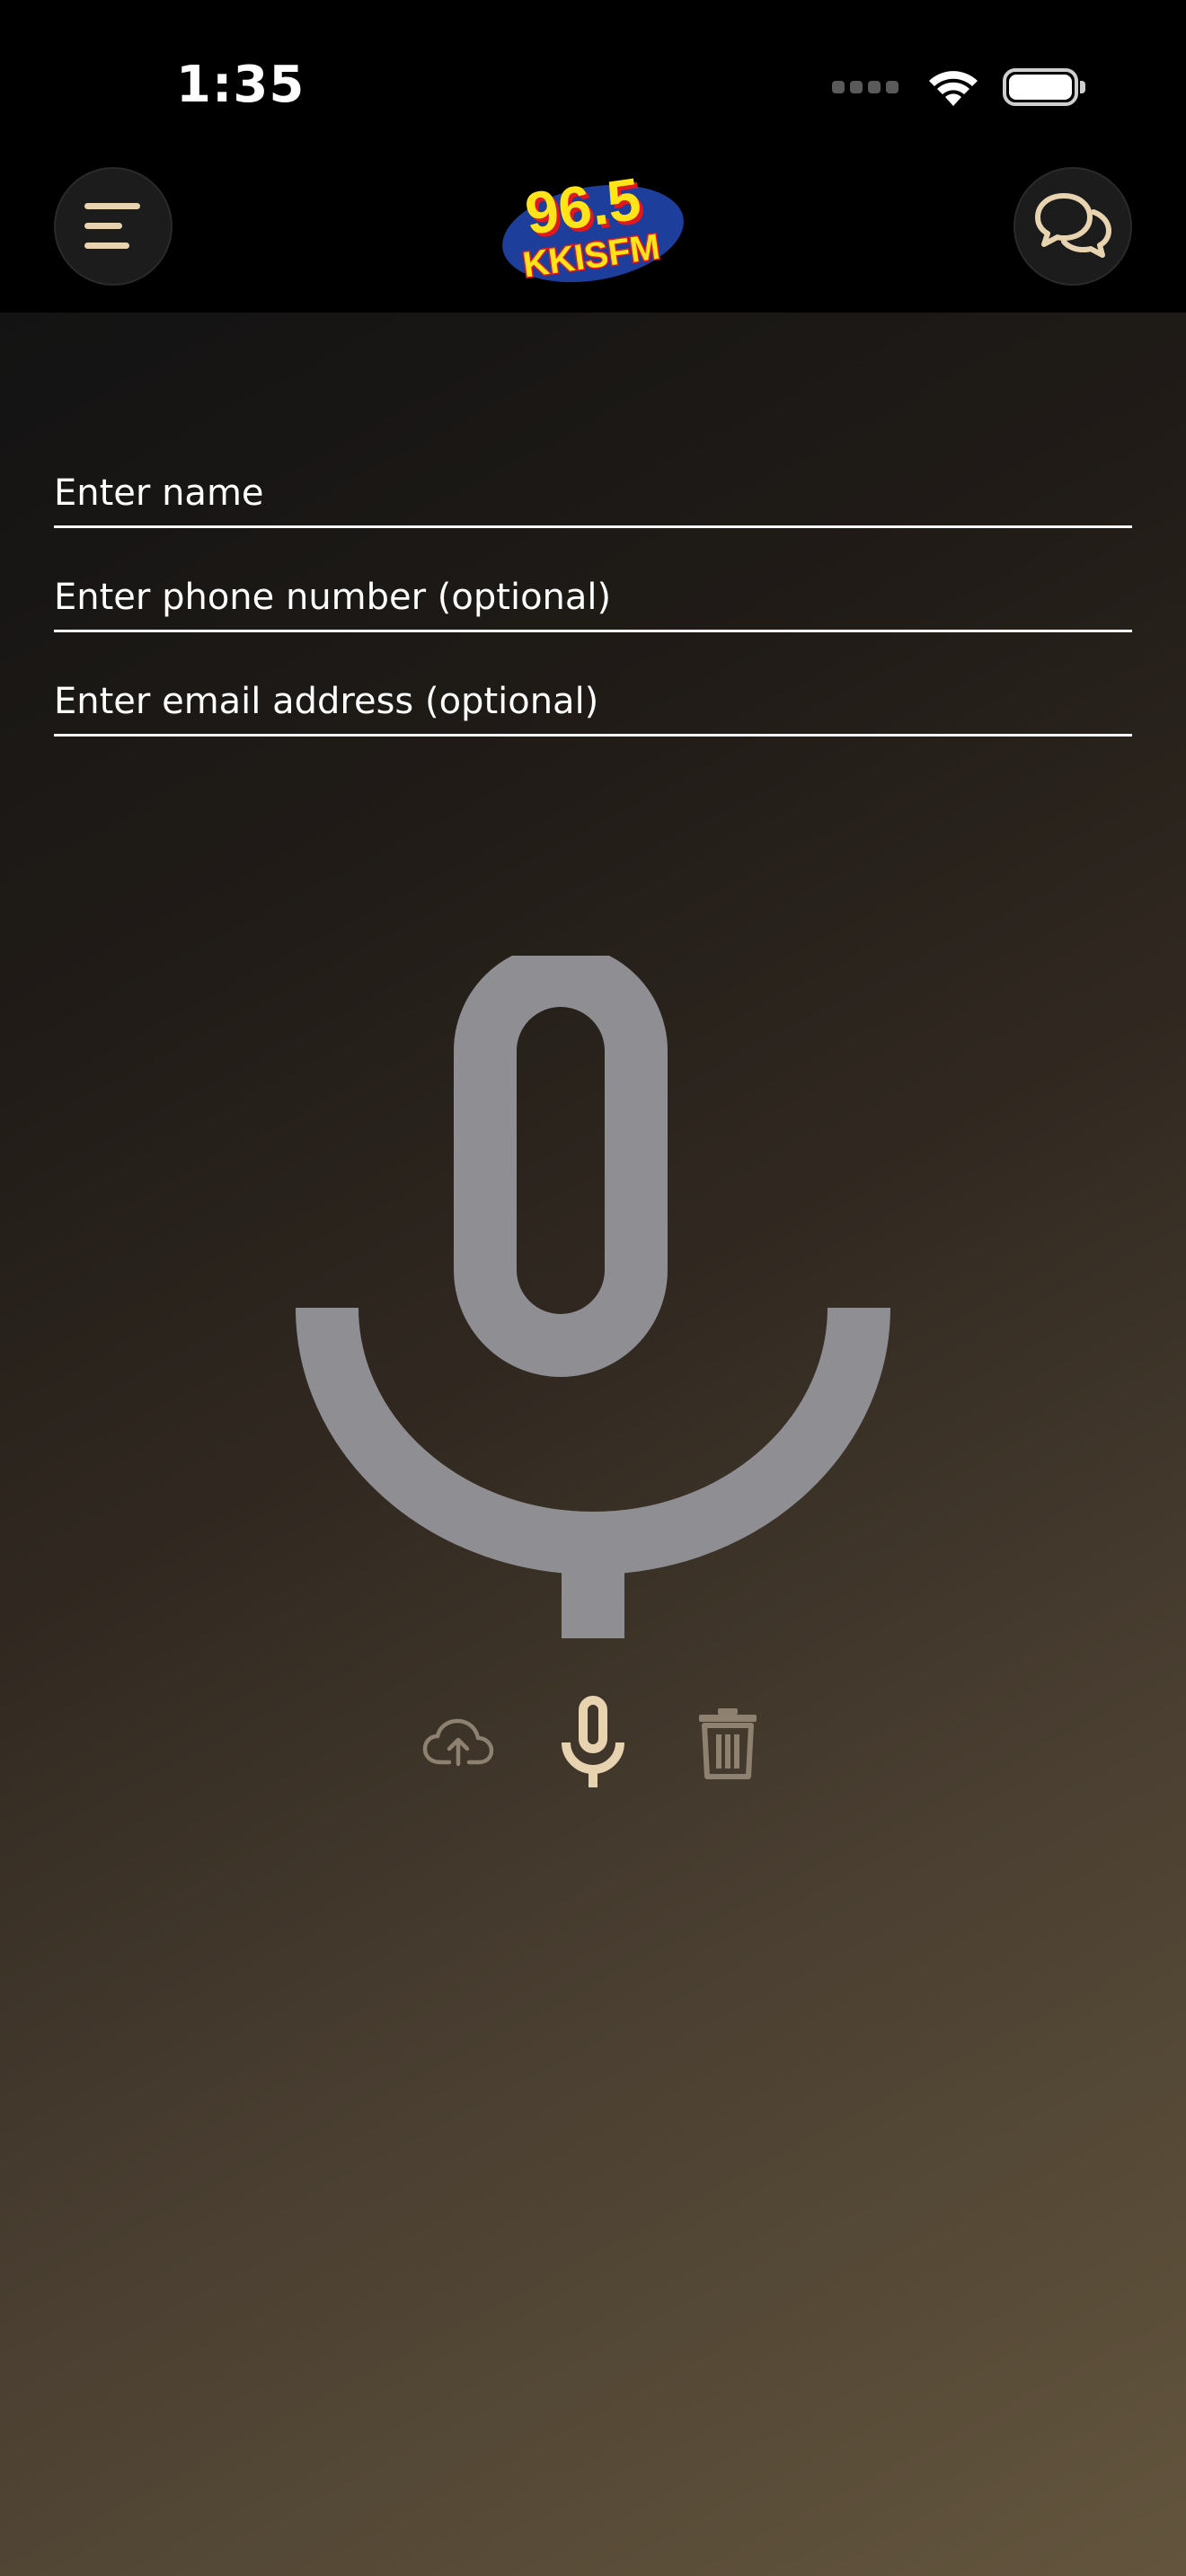 The height and width of the screenshot is (2576, 1186). I want to click on battery-icon, so click(1044, 87).